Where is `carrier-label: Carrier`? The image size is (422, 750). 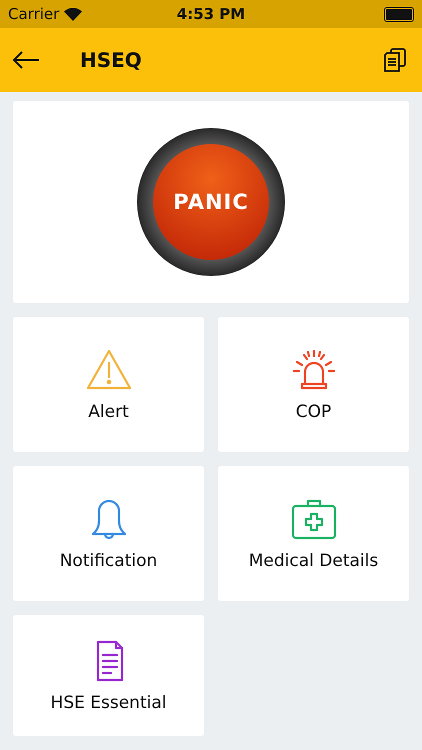
carrier-label: Carrier is located at coordinates (34, 14).